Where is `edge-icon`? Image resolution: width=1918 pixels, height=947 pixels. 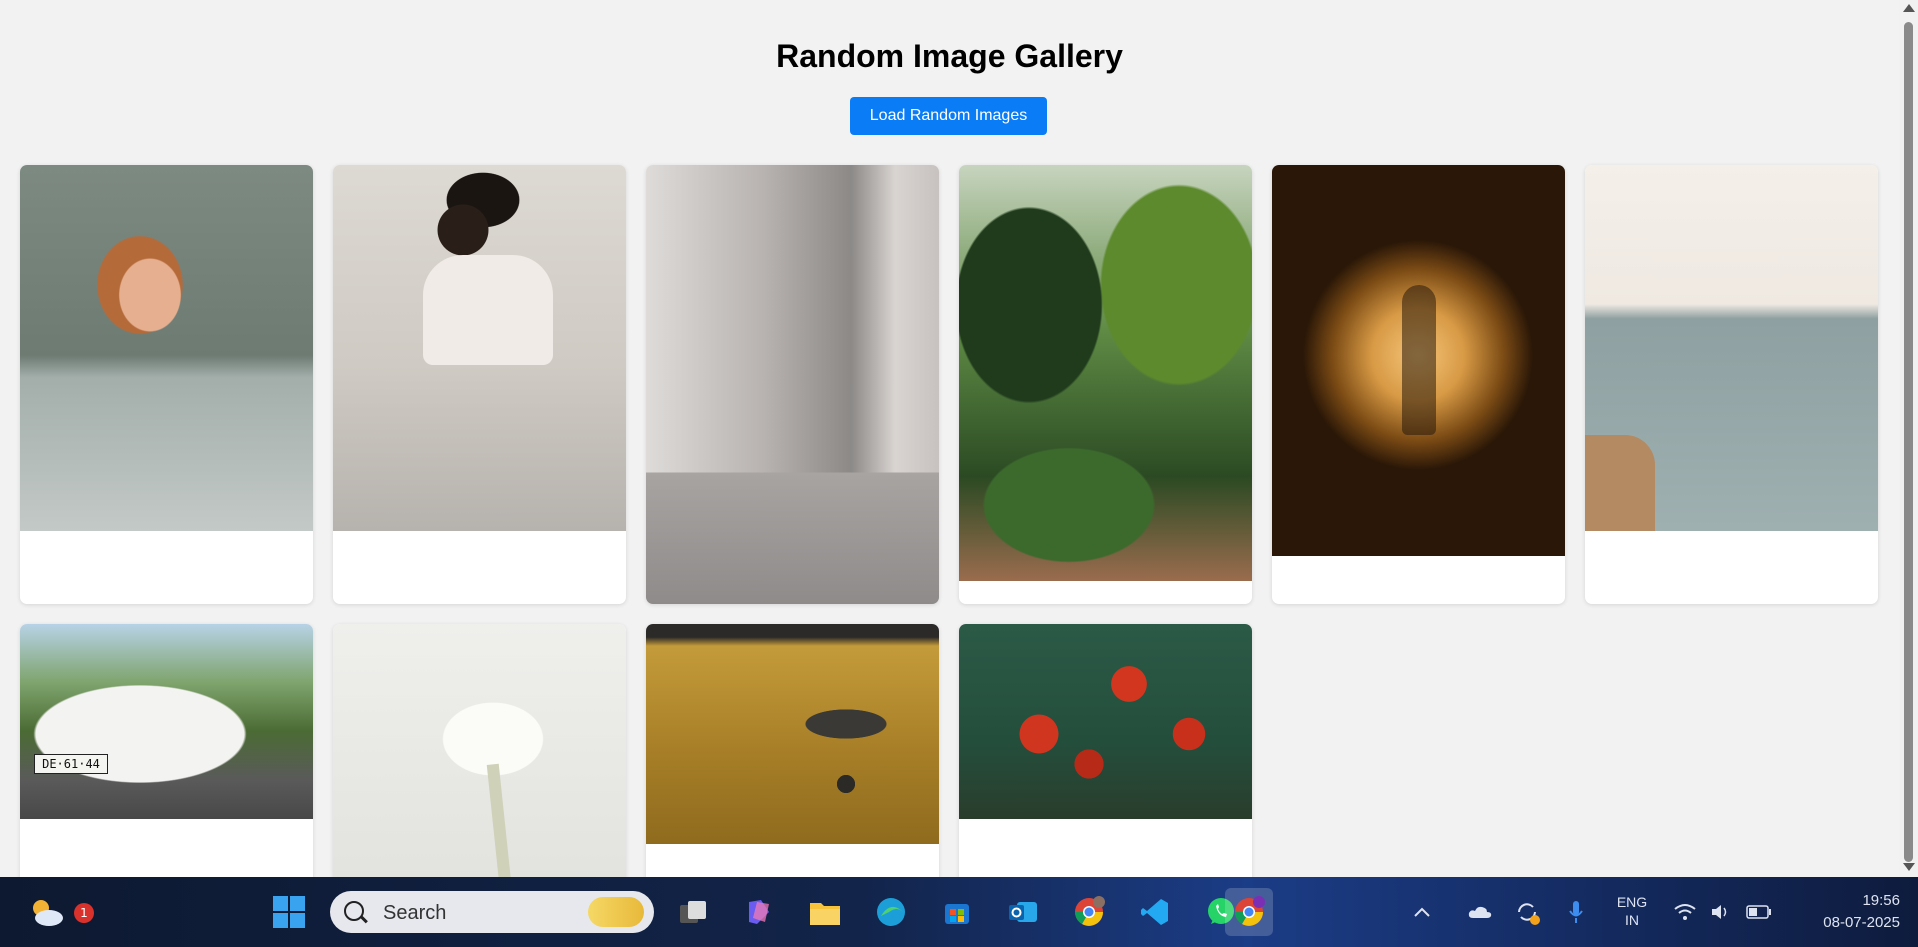
edge-icon is located at coordinates (891, 912).